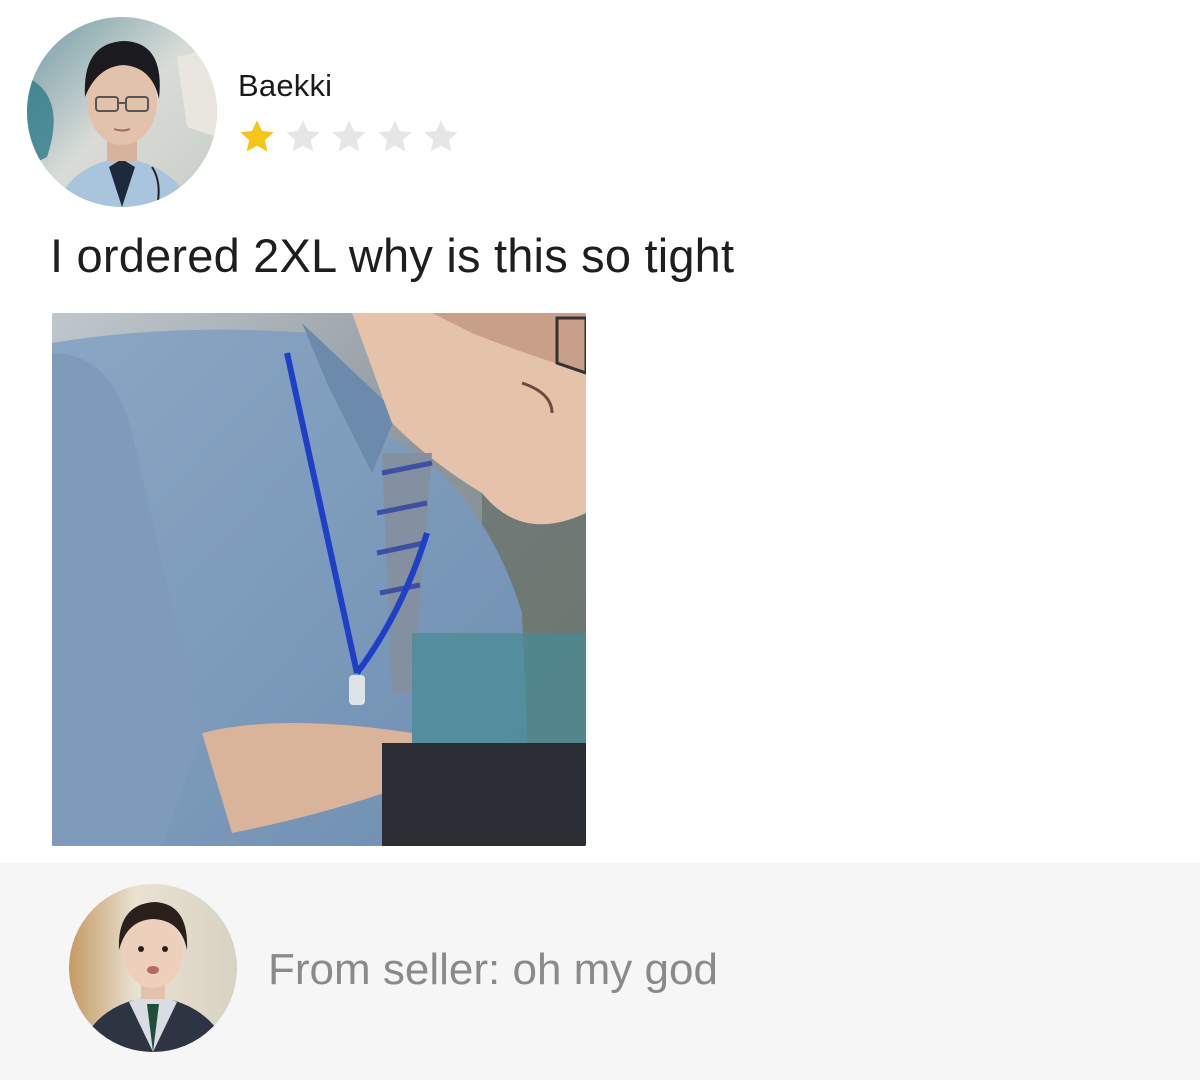 The width and height of the screenshot is (1200, 1080). I want to click on star-filled-icon, so click(257, 136).